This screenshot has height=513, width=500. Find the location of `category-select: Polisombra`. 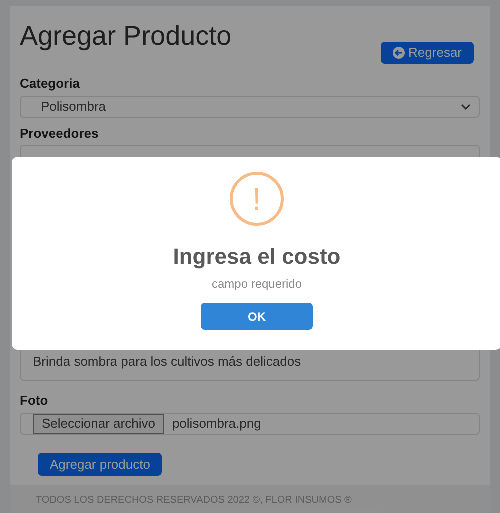

category-select: Polisombra is located at coordinates (250, 107).